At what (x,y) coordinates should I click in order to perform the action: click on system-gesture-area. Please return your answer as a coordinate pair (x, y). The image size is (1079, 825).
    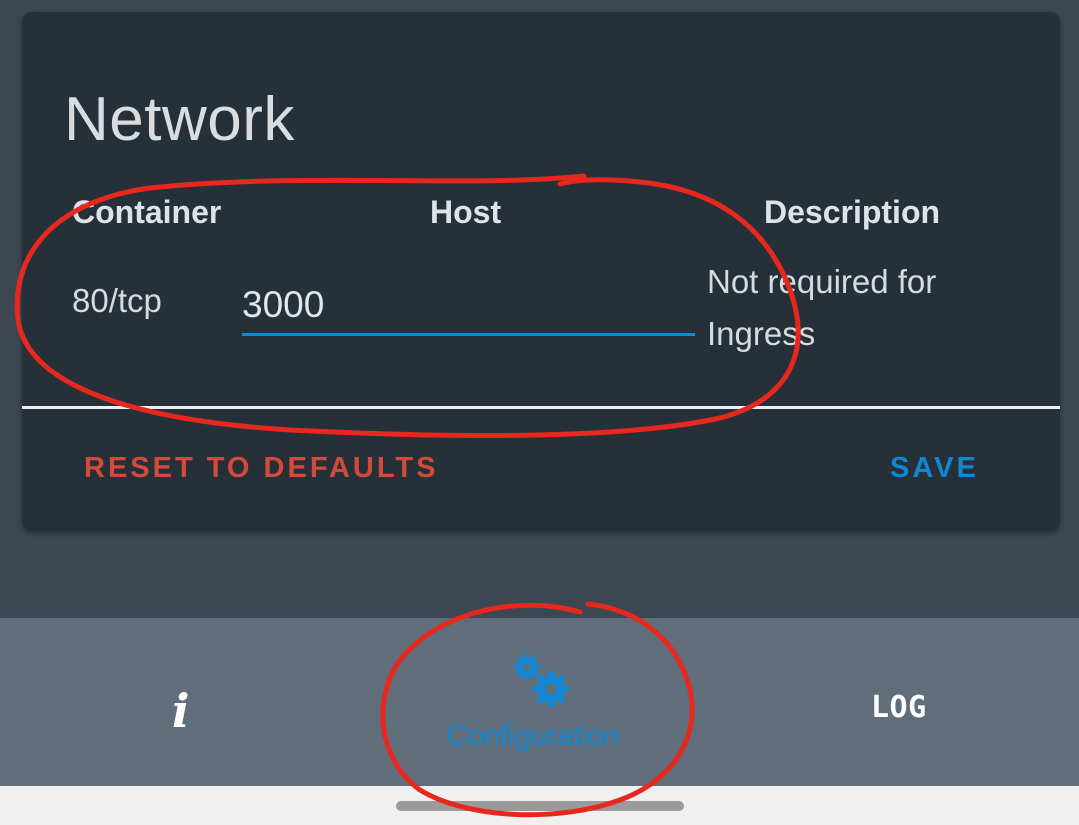
    Looking at the image, I should click on (539, 805).